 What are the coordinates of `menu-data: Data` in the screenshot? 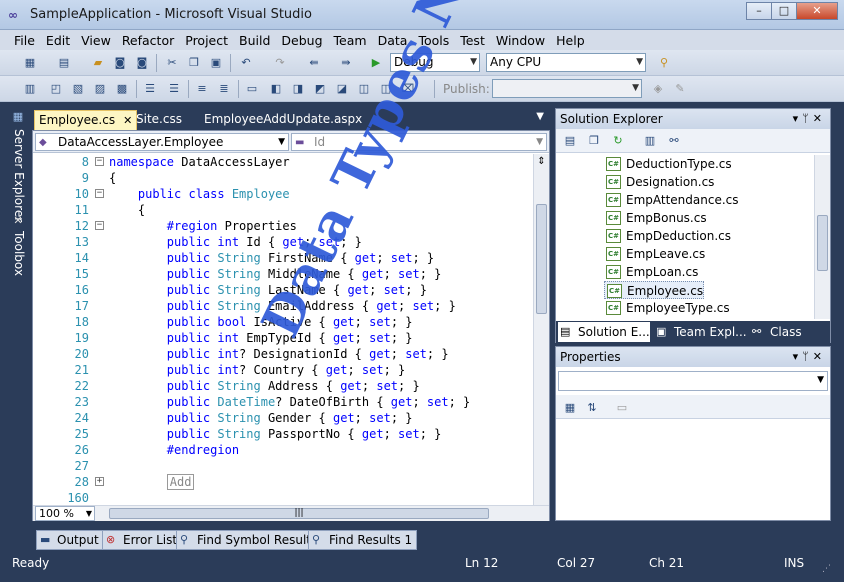 It's located at (393, 40).